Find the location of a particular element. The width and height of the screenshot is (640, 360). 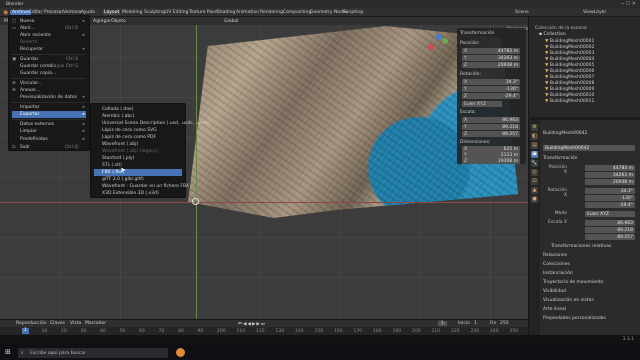

menu-item-new: □ Nuevo ▸ is located at coordinates (49, 21).